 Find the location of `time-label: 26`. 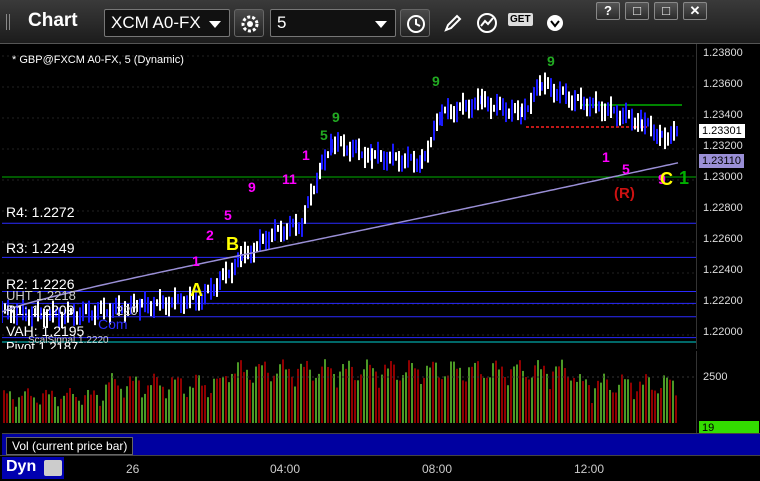

time-label: 26 is located at coordinates (133, 469).